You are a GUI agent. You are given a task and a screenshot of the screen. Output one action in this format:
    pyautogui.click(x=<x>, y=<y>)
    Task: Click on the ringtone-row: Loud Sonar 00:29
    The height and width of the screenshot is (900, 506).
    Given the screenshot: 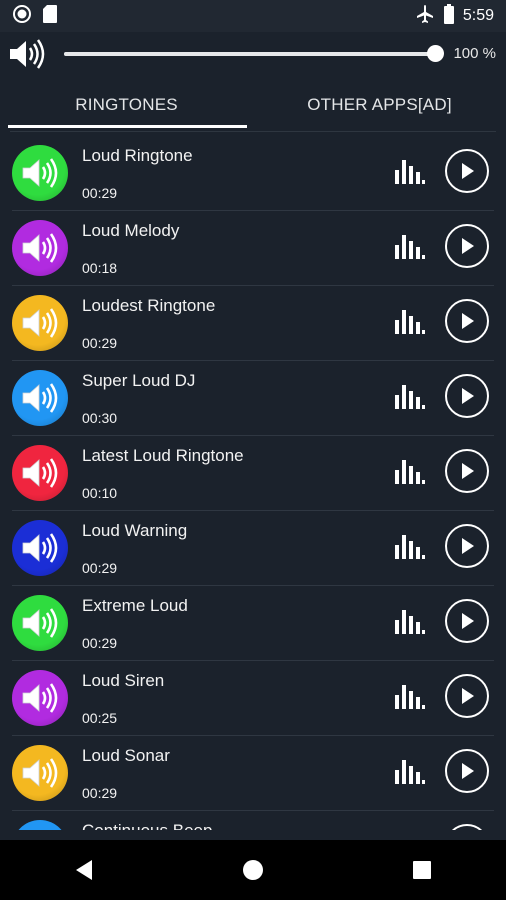 What is the action you would take?
    pyautogui.click(x=253, y=773)
    